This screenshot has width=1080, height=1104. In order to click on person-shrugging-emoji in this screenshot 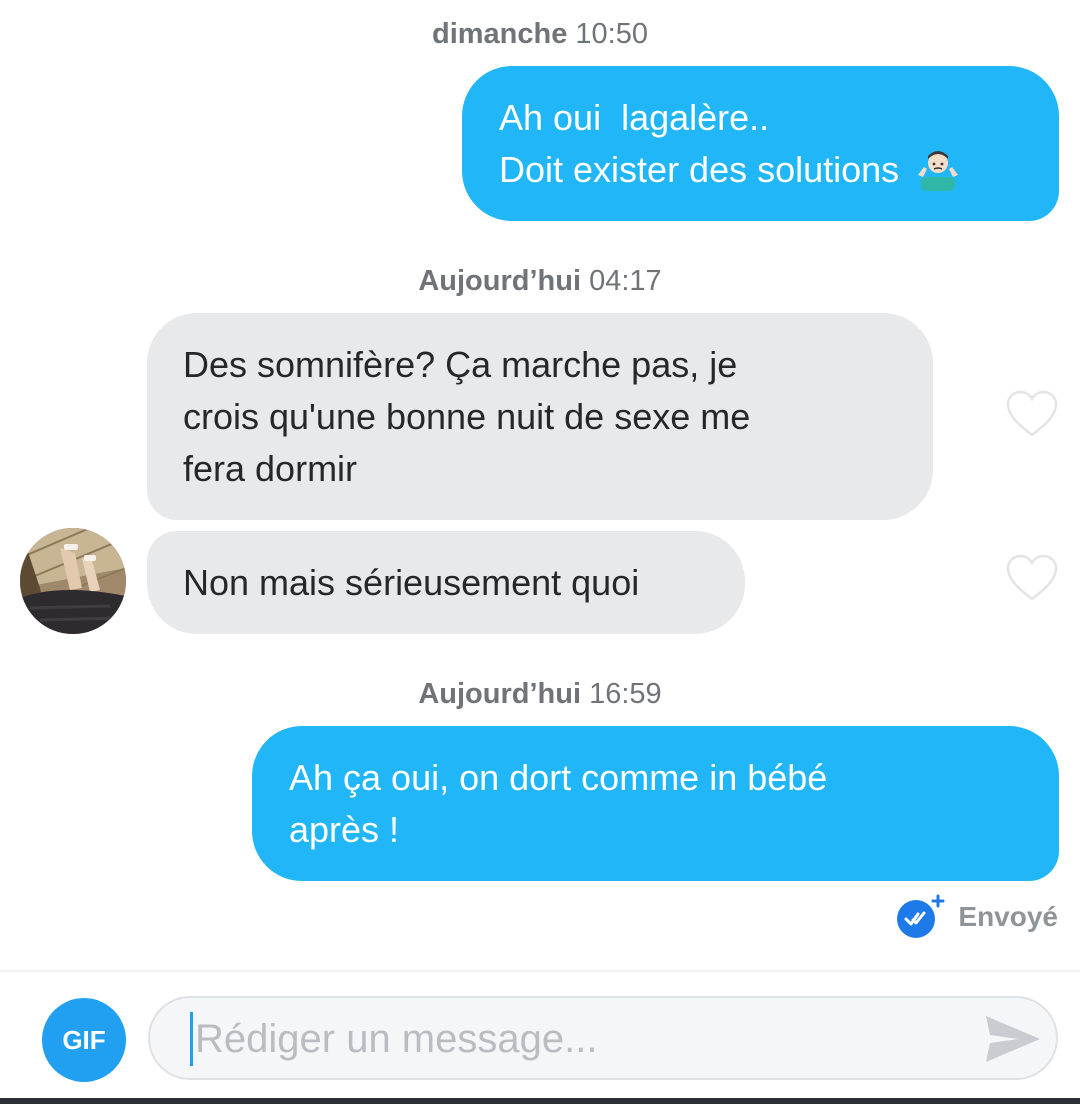, I will do `click(938, 171)`.